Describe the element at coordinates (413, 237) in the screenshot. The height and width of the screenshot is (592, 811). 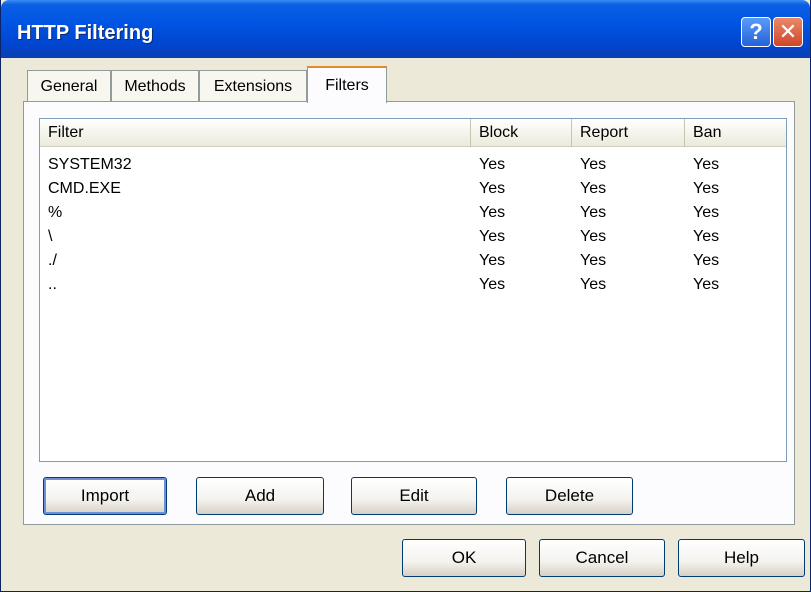
I see `table-row: \ Yes Yes Yes` at that location.